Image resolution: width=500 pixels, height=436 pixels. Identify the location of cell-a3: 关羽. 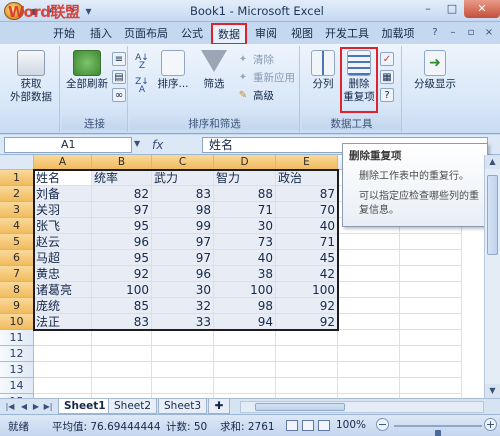
(63, 210).